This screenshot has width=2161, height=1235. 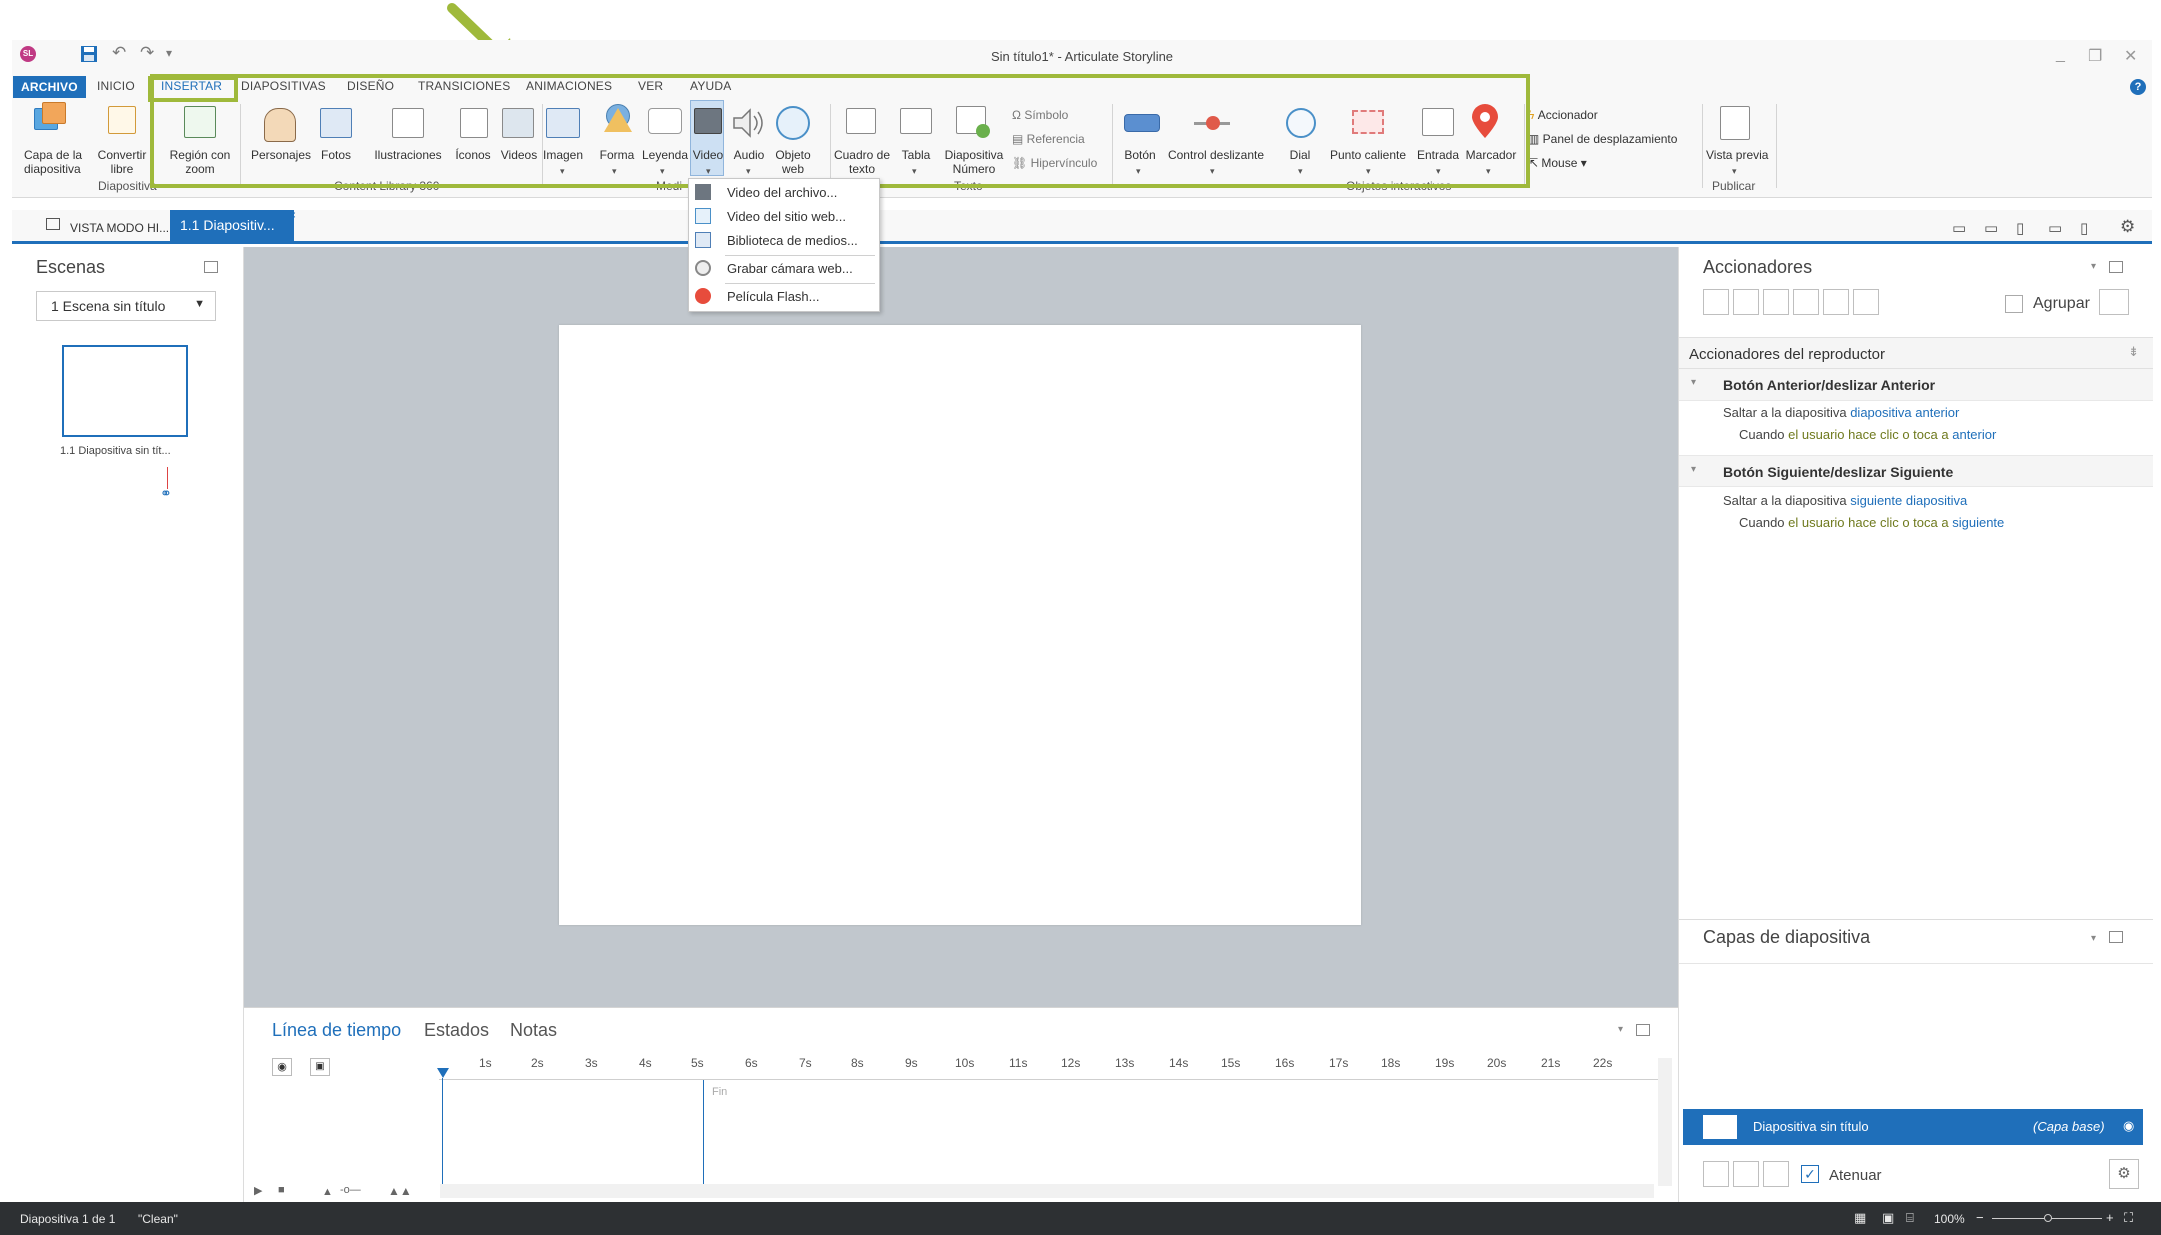 I want to click on preview-icon, so click(x=1735, y=123).